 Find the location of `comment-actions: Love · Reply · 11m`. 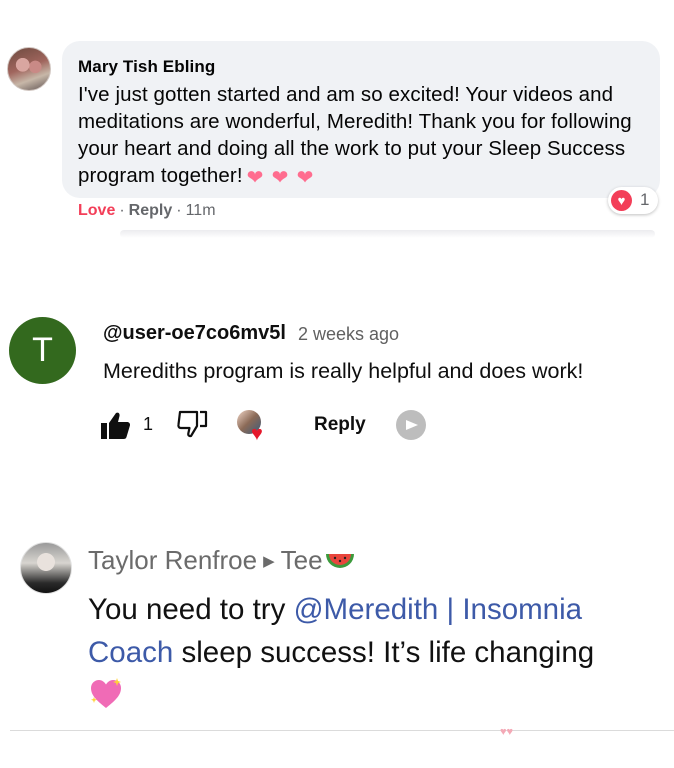

comment-actions: Love · Reply · 11m is located at coordinates (147, 211).